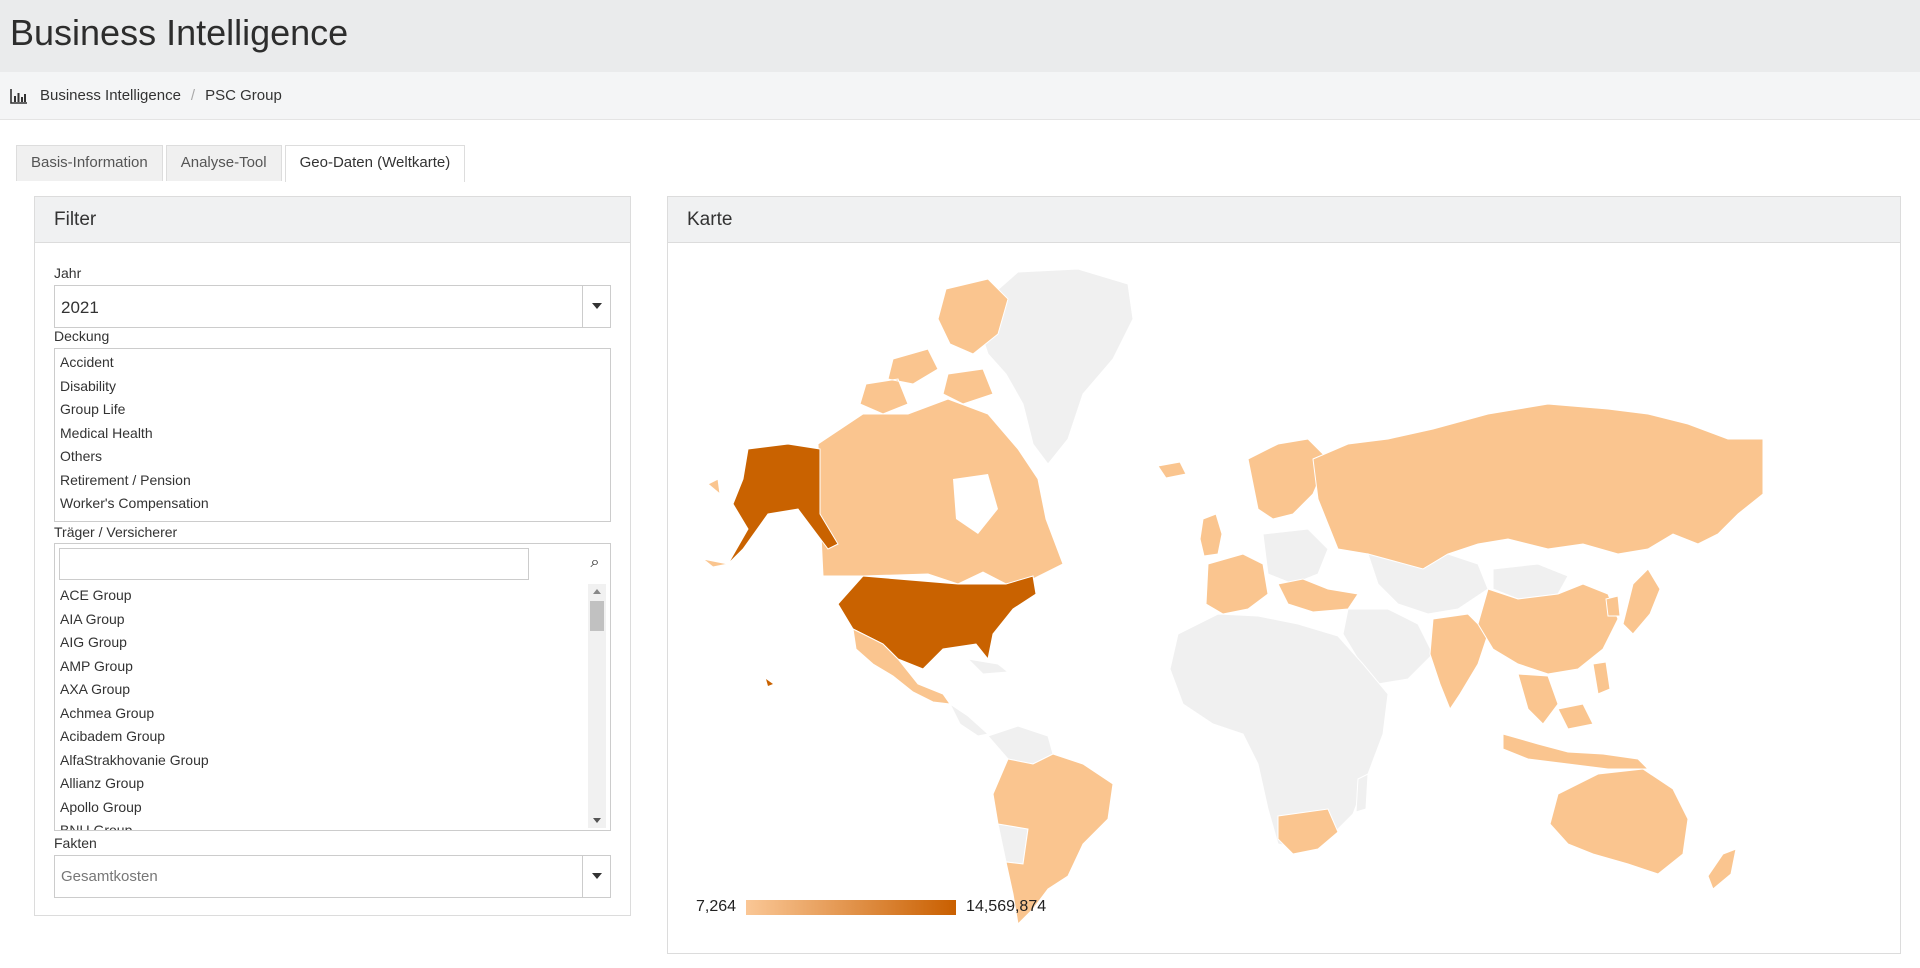 This screenshot has width=1920, height=968. I want to click on region-central-america, so click(979, 697).